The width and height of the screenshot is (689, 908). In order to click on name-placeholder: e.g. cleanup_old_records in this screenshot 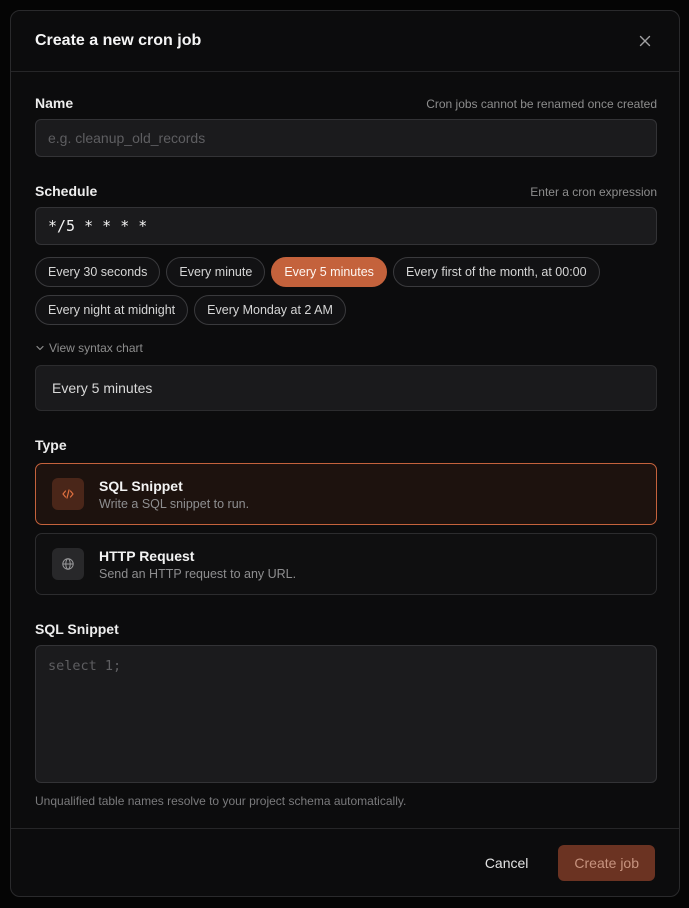, I will do `click(127, 138)`.